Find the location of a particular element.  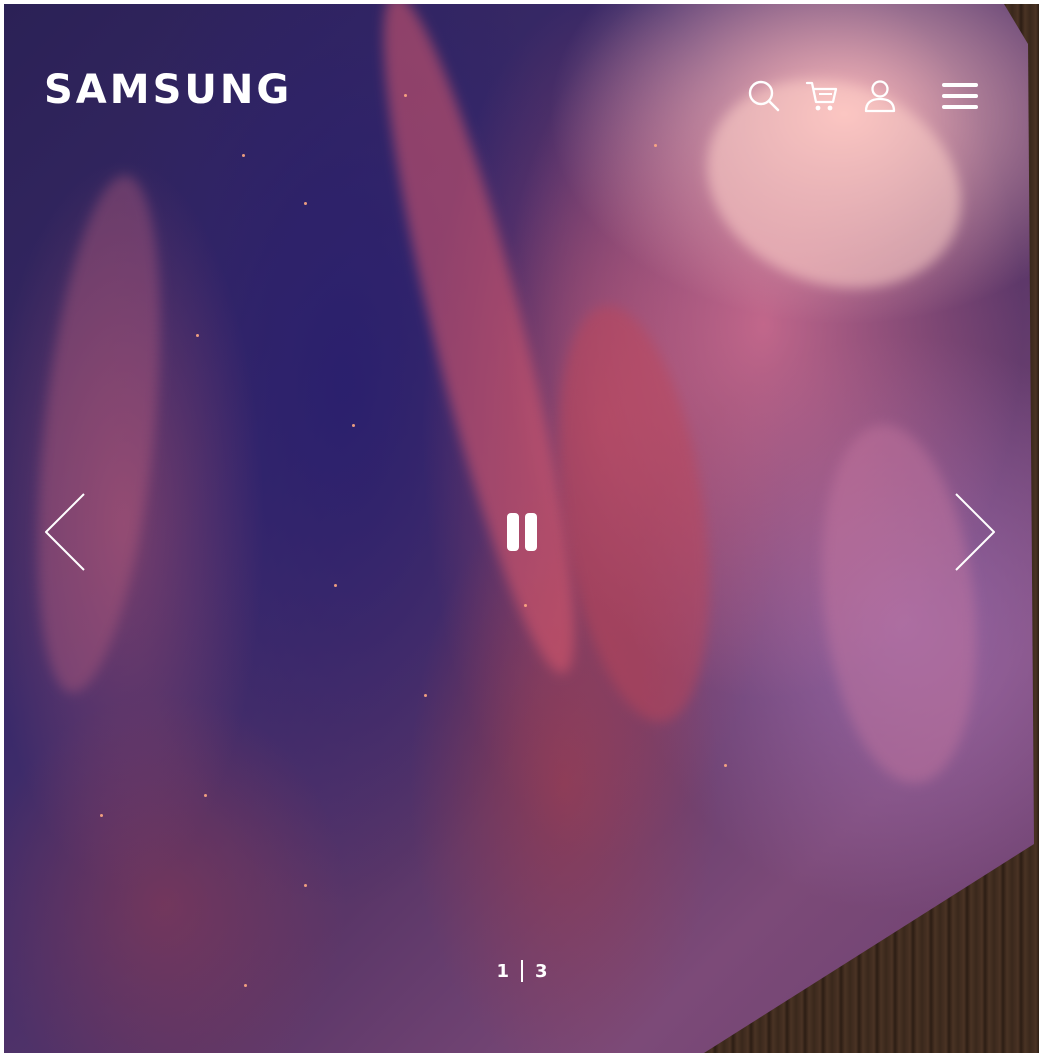

cart-button is located at coordinates (822, 96).